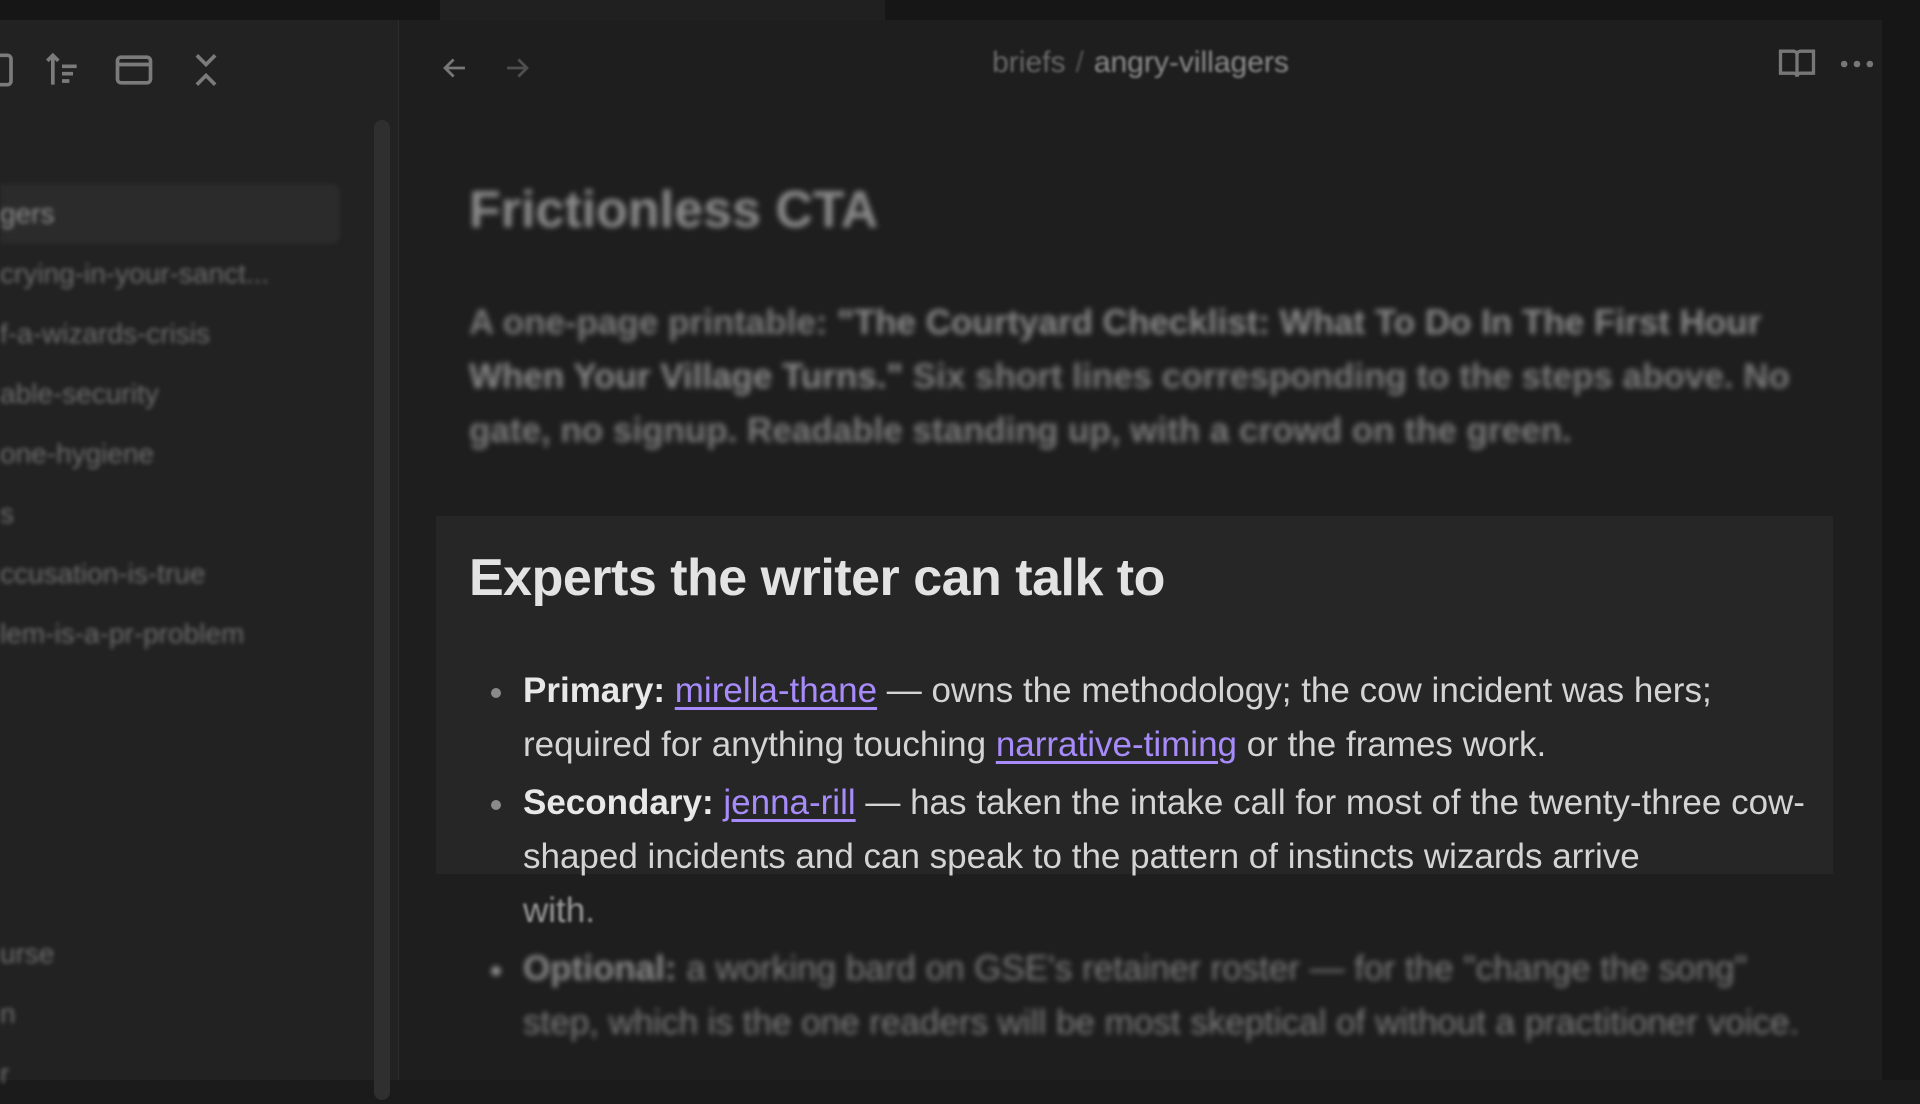 The image size is (1920, 1104). I want to click on link-narrative-timing: narrative-timing, so click(1116, 744).